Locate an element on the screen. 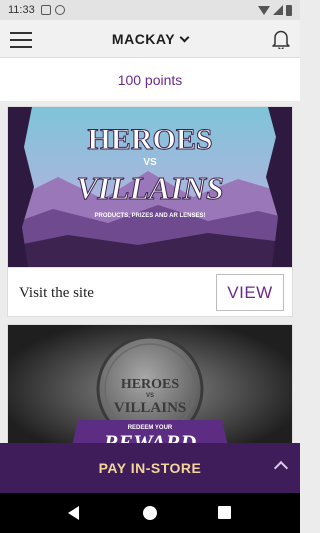 This screenshot has width=320, height=533. pay-in-store-bar: PAY IN-STORE is located at coordinates (150, 468).